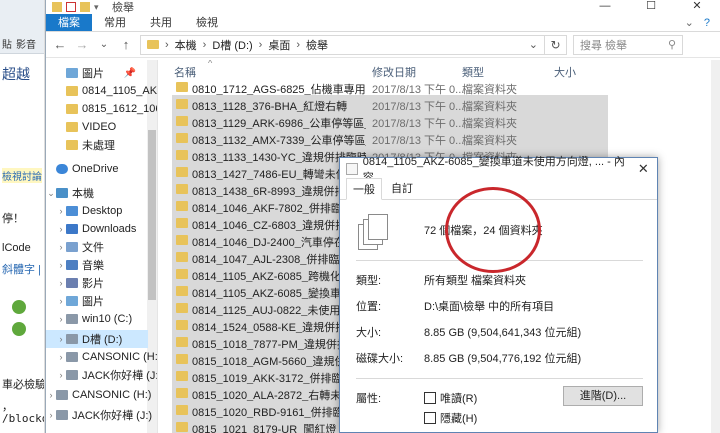 The width and height of the screenshot is (720, 433). I want to click on address-bar: › 本機 › D槽 (D:) › 桌面 › 檢舉 ⌄, so click(342, 44).